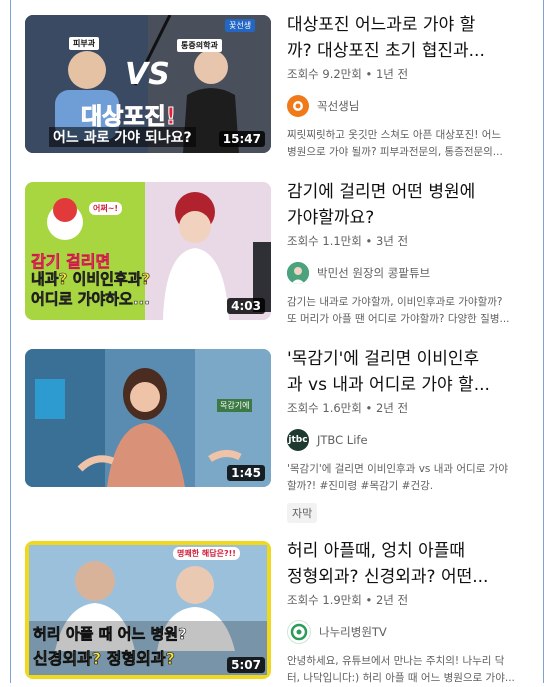 This screenshot has width=552, height=687. What do you see at coordinates (392, 74) in the screenshot?
I see `upload-age: 1년 전` at bounding box center [392, 74].